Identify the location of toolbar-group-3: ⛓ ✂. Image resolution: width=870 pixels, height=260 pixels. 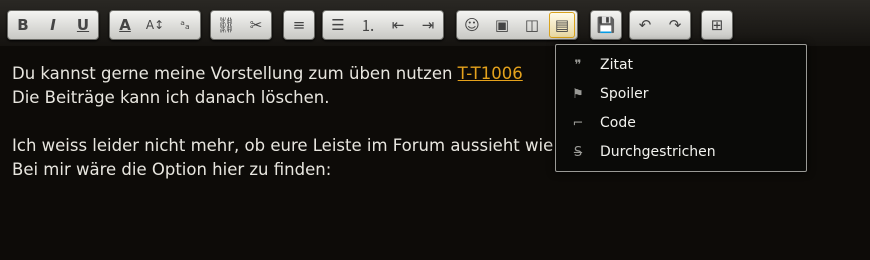
(241, 25).